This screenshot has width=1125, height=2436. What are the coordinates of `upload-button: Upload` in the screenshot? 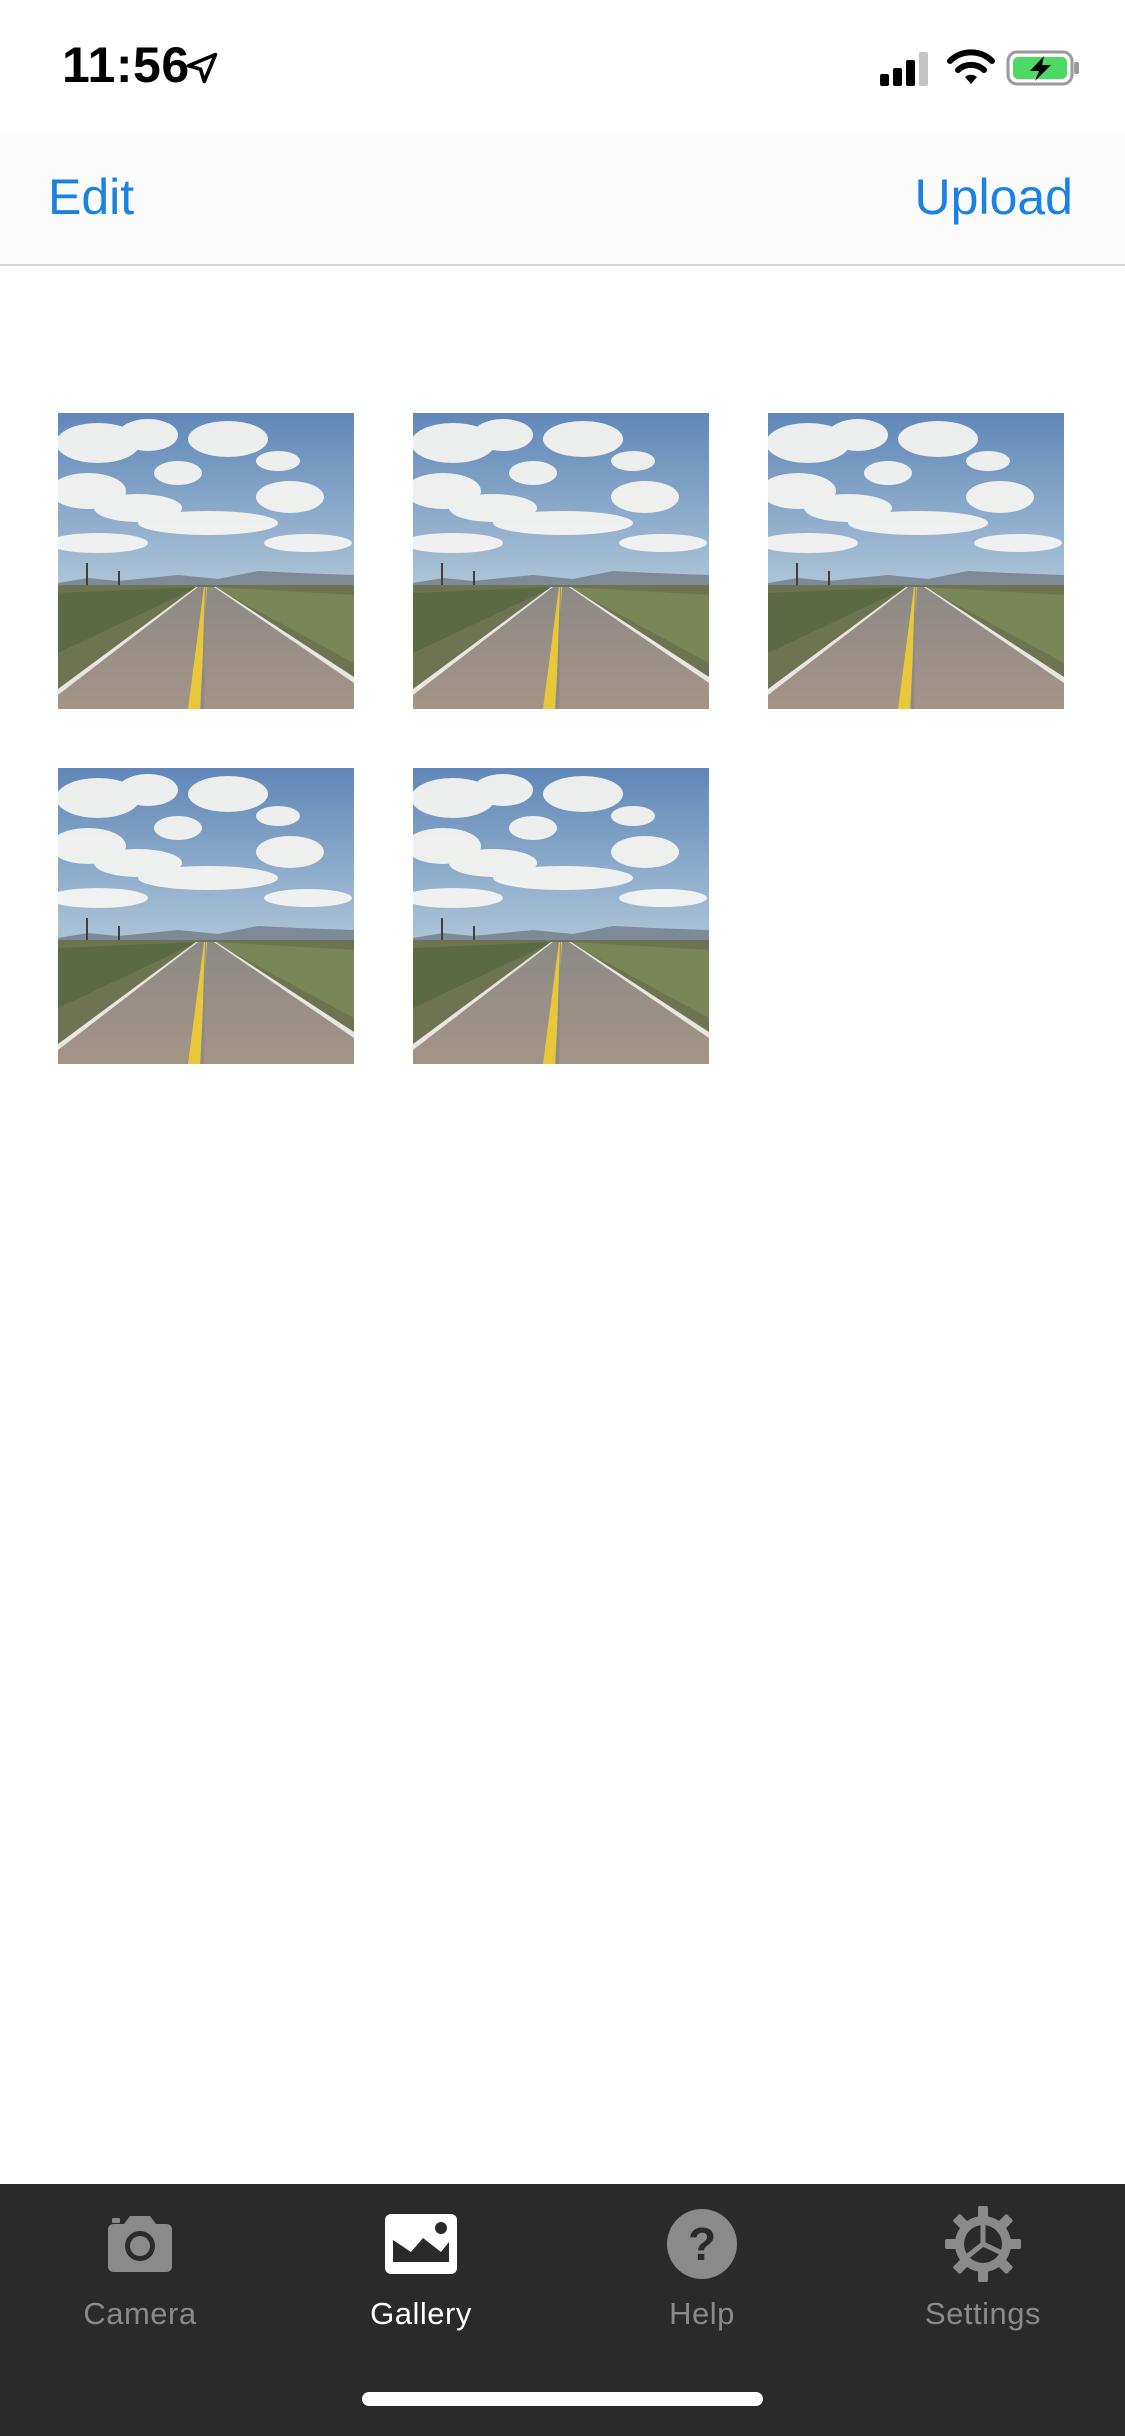 It's located at (994, 197).